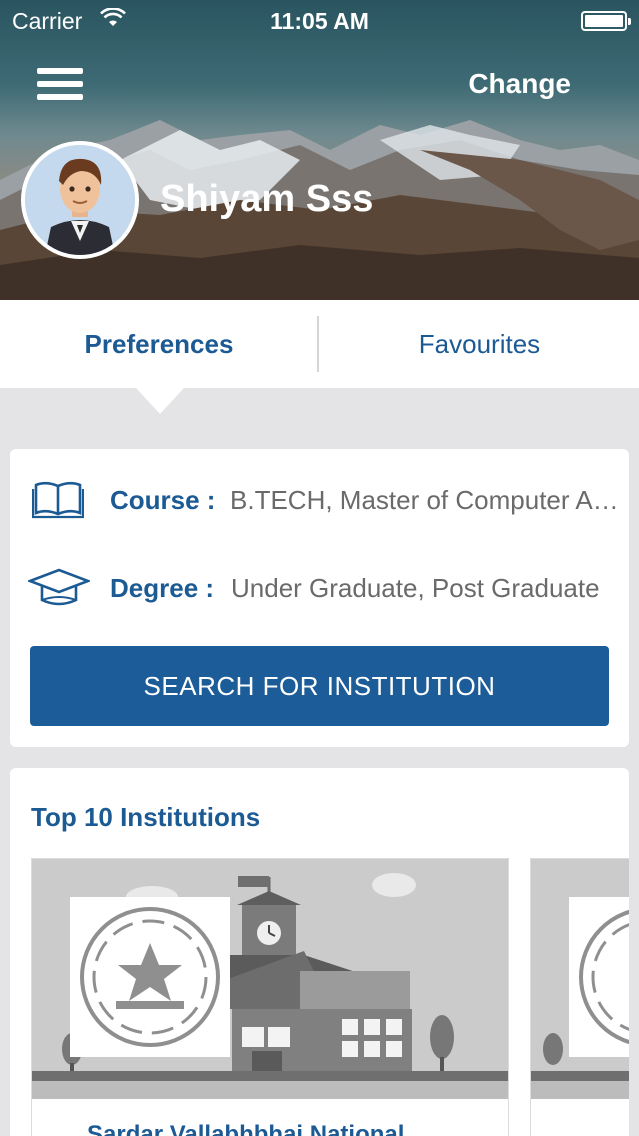 The height and width of the screenshot is (1136, 639). What do you see at coordinates (479, 344) in the screenshot?
I see `tab-favourites: Favourites` at bounding box center [479, 344].